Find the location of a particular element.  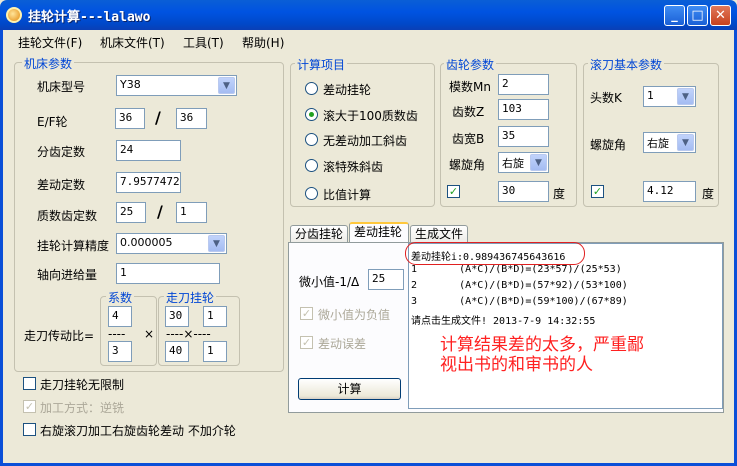

module-input: 2 is located at coordinates (523, 84).